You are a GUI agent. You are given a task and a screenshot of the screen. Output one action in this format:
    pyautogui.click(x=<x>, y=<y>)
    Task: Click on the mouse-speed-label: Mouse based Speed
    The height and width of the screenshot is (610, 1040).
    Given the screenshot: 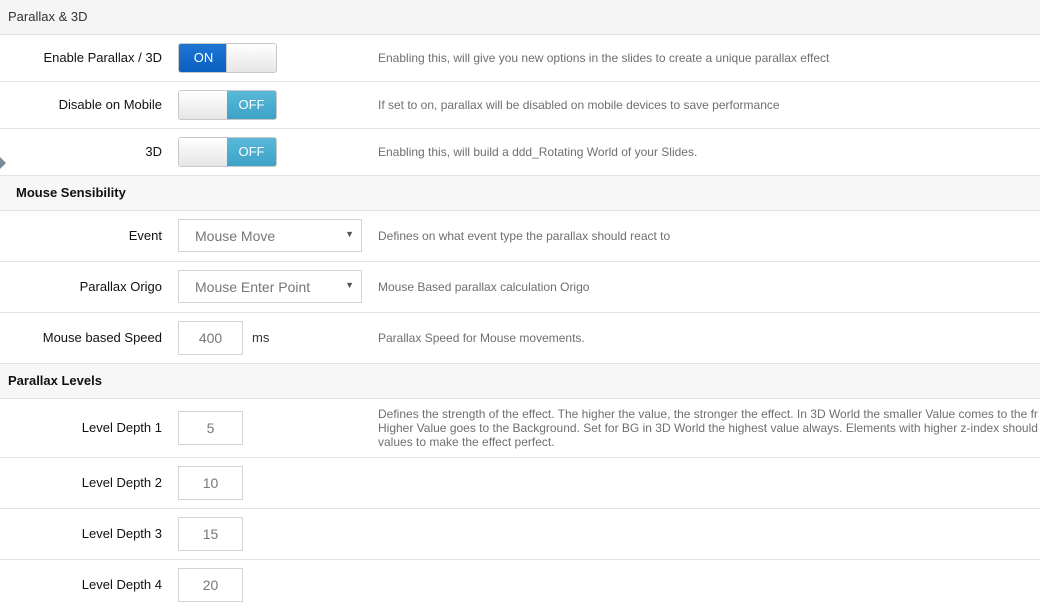 What is the action you would take?
    pyautogui.click(x=102, y=337)
    